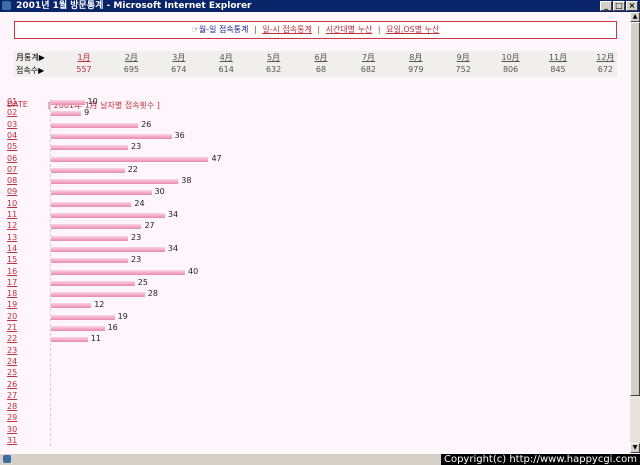 Image resolution: width=640 pixels, height=465 pixels. What do you see at coordinates (22, 430) in the screenshot?
I see `day-link: 30` at bounding box center [22, 430].